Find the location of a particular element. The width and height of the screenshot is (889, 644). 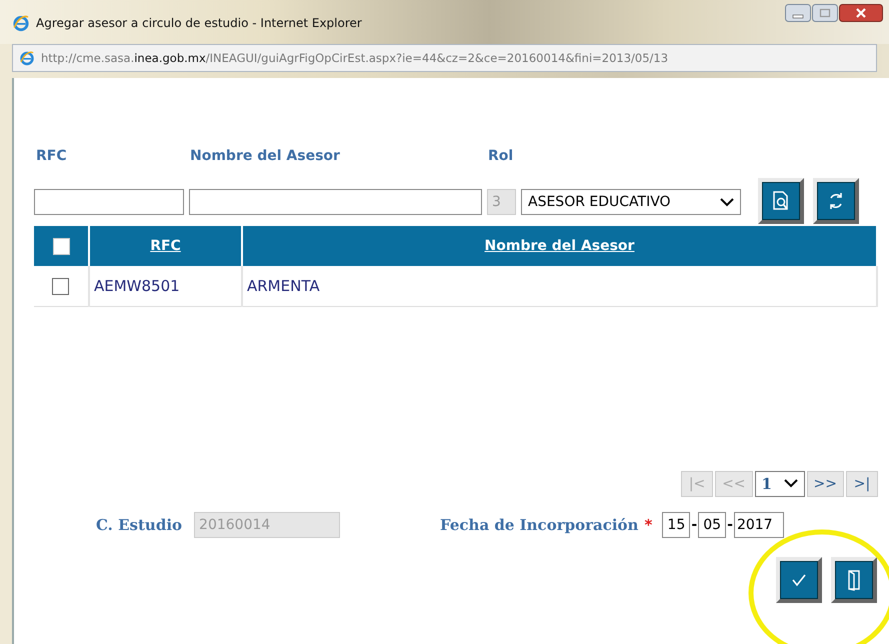

close-button is located at coordinates (861, 13).